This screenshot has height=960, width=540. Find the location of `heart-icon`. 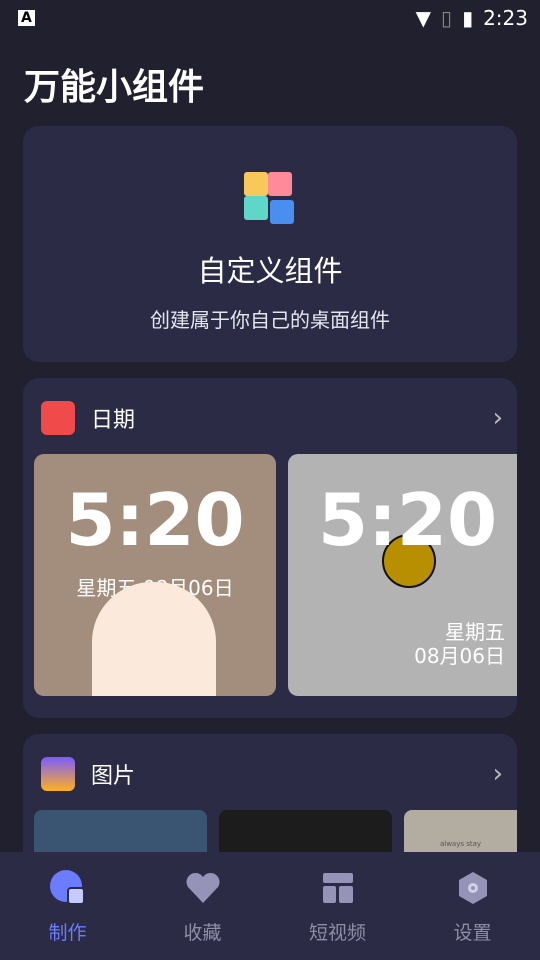

heart-icon is located at coordinates (202, 887).